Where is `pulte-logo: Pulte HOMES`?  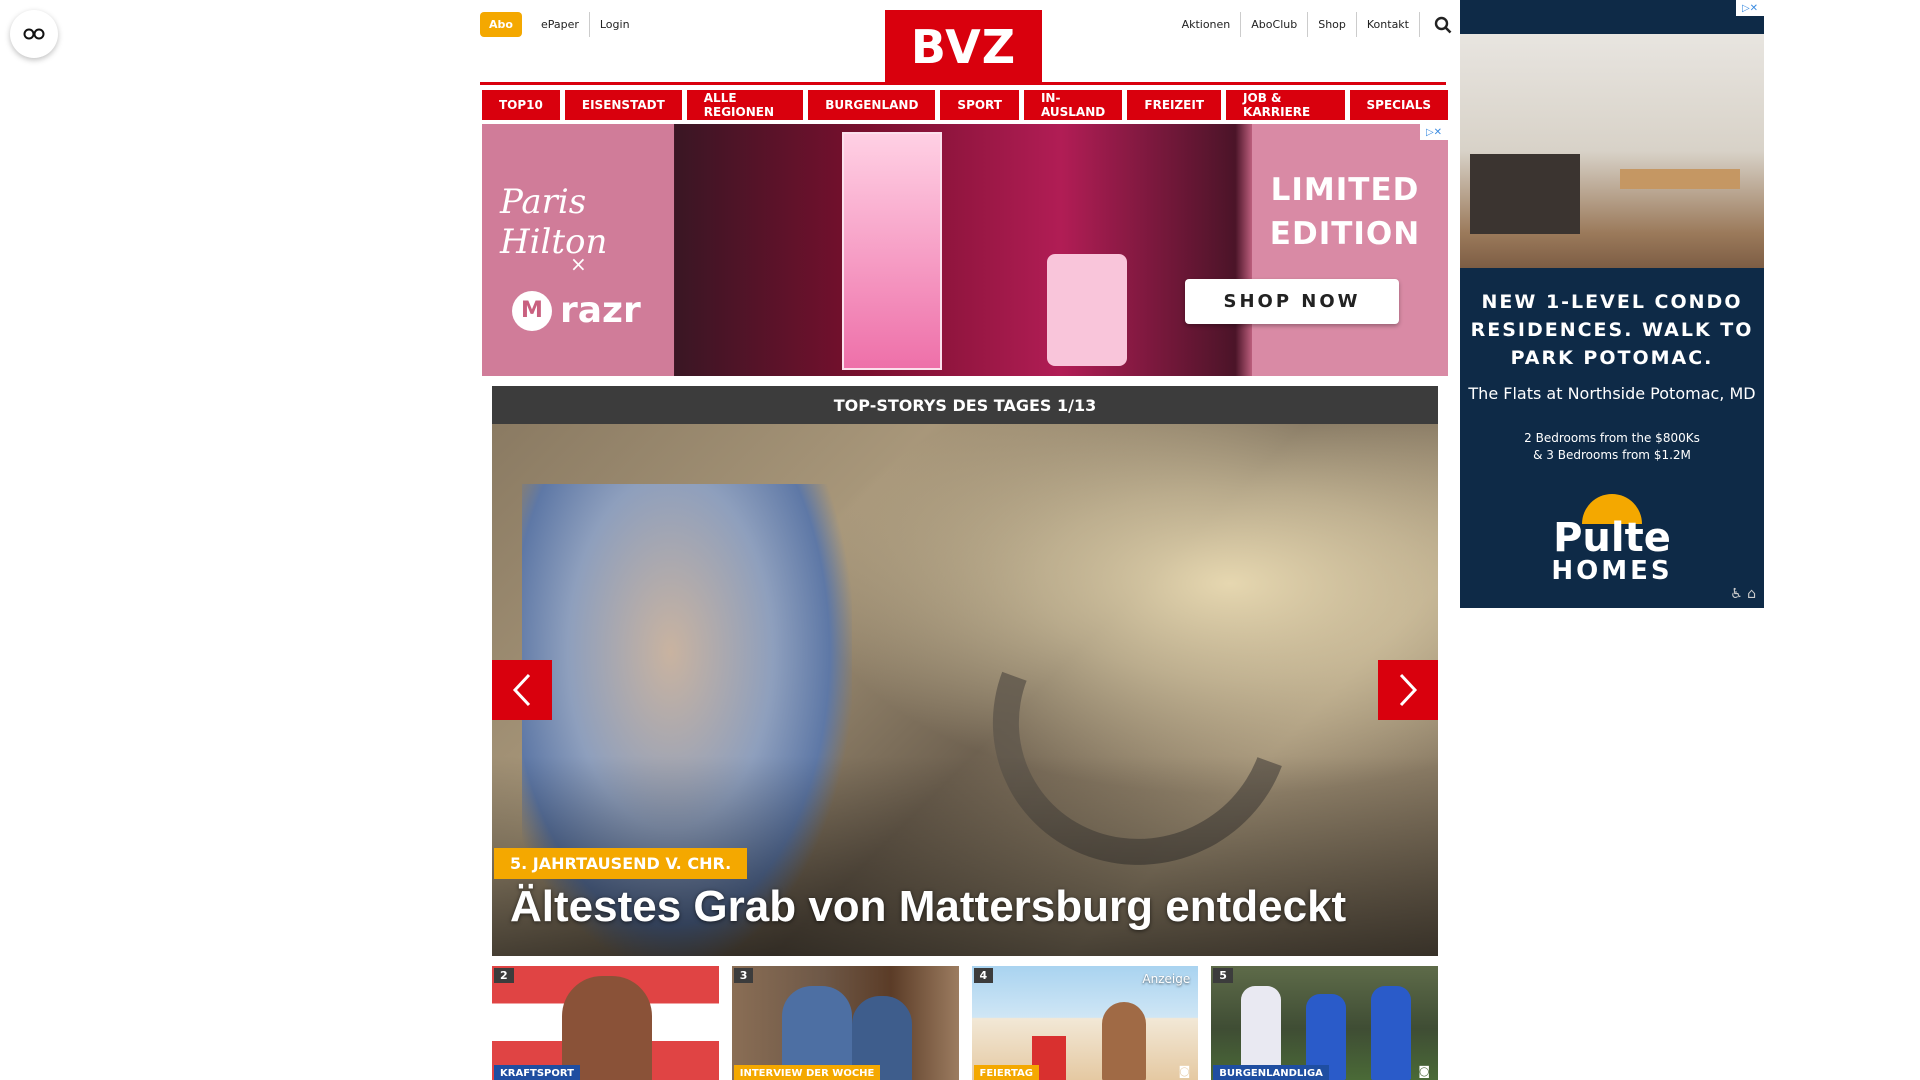 pulte-logo: Pulte HOMES is located at coordinates (1612, 539).